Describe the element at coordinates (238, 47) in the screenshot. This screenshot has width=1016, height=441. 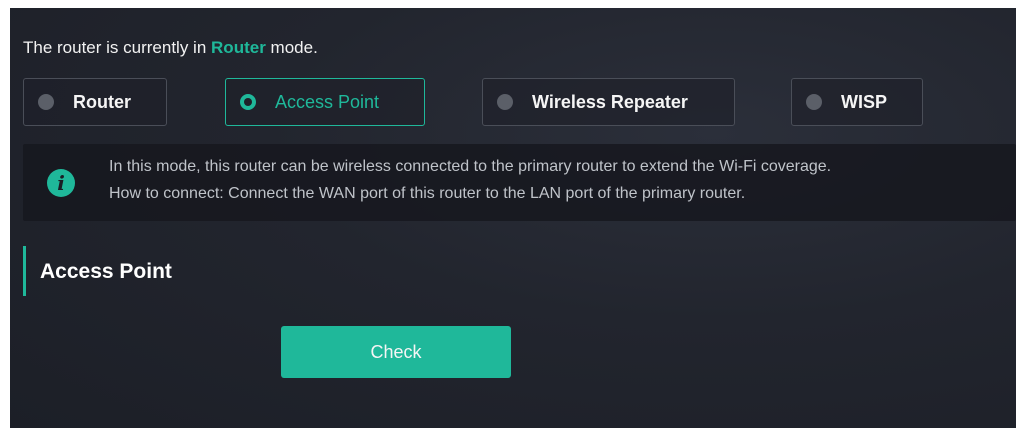
I see `status-current-mode: Router` at that location.